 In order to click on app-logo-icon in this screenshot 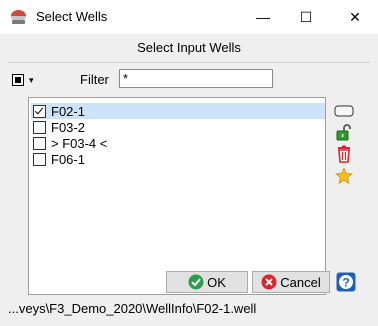, I will do `click(18, 17)`.